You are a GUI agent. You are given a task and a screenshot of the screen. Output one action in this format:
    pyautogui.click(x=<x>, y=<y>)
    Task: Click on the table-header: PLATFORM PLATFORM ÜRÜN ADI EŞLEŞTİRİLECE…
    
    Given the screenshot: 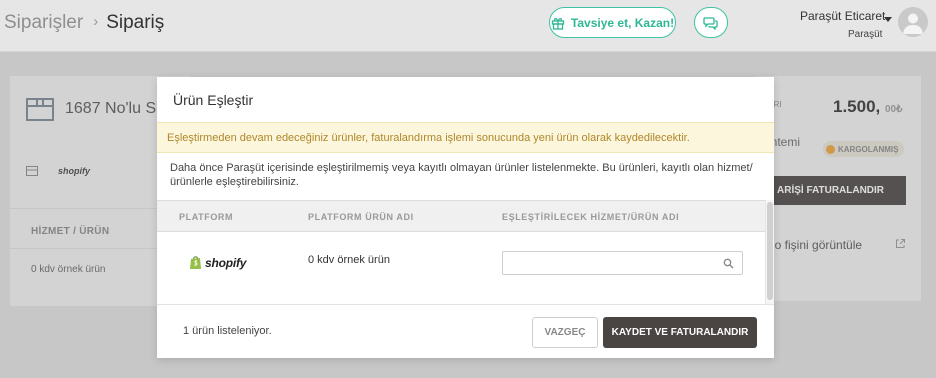 What is the action you would take?
    pyautogui.click(x=461, y=216)
    